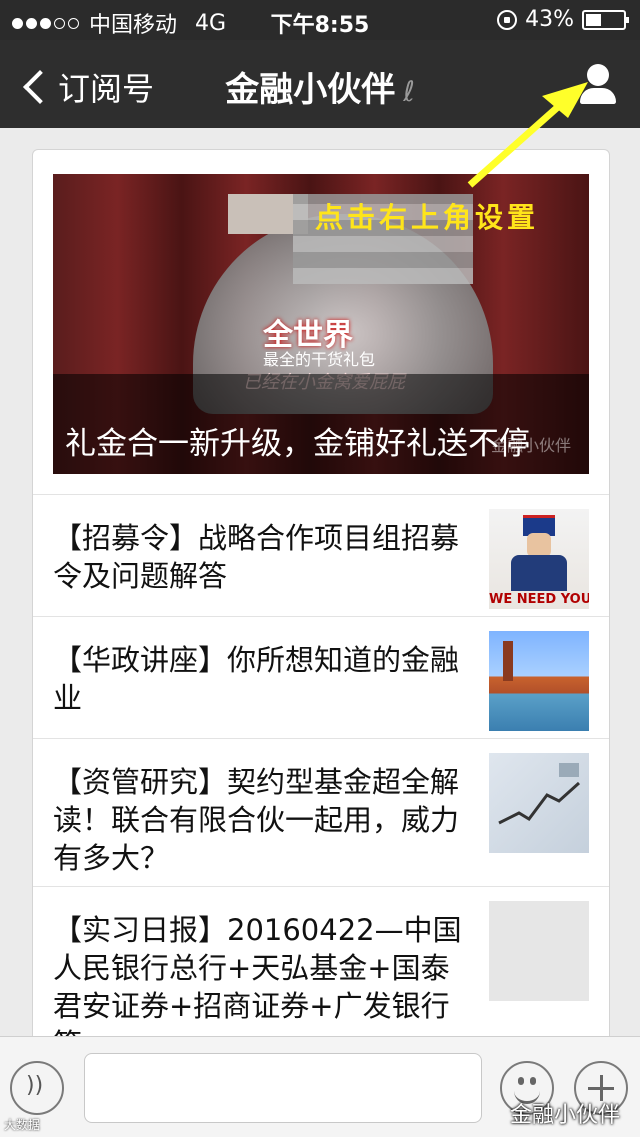  What do you see at coordinates (320, 20) in the screenshot?
I see `status-bar: 中国移动 4G 下午8:55 43%` at bounding box center [320, 20].